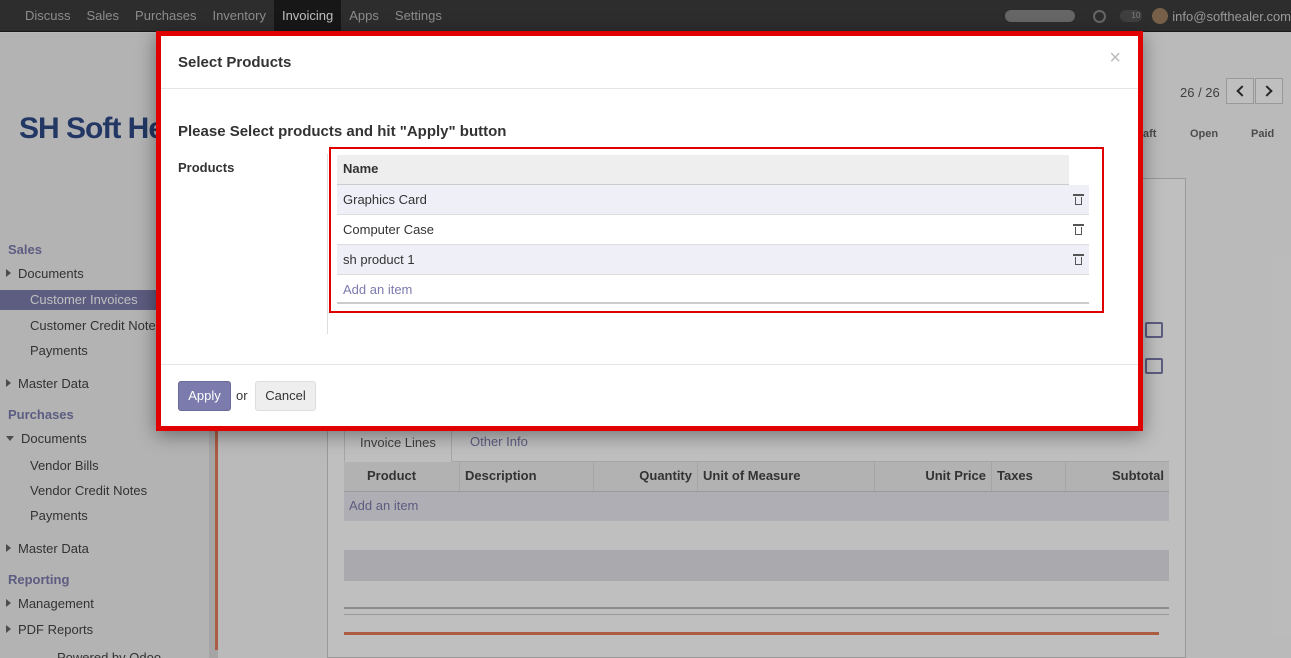 The height and width of the screenshot is (658, 1291). Describe the element at coordinates (242, 395) in the screenshot. I see `or-text: or` at that location.